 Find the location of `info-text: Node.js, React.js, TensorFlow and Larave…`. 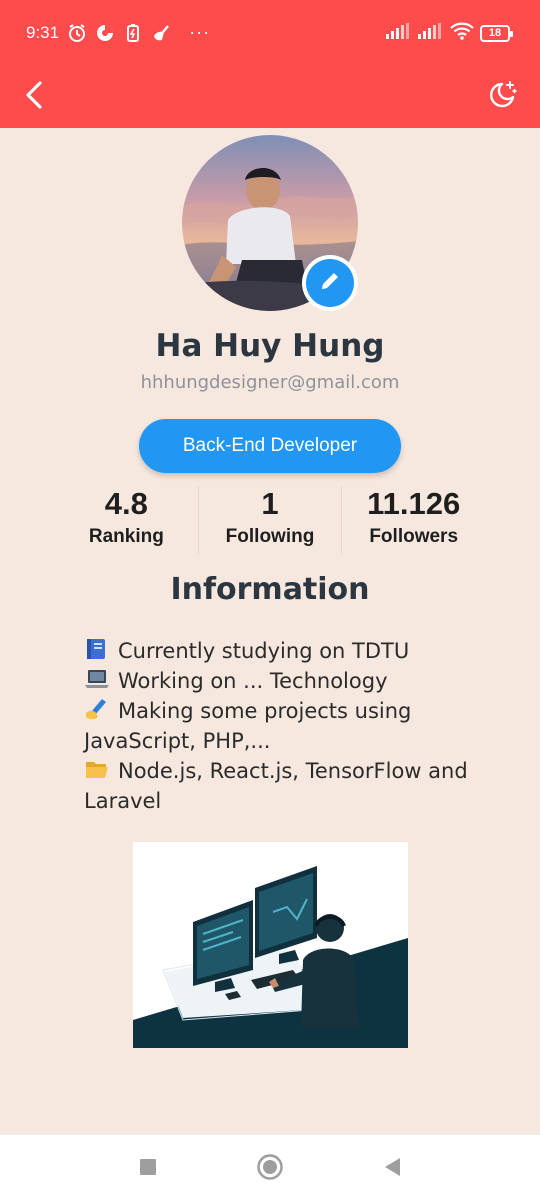

info-text: Node.js, React.js, TensorFlow and Larave… is located at coordinates (276, 786).